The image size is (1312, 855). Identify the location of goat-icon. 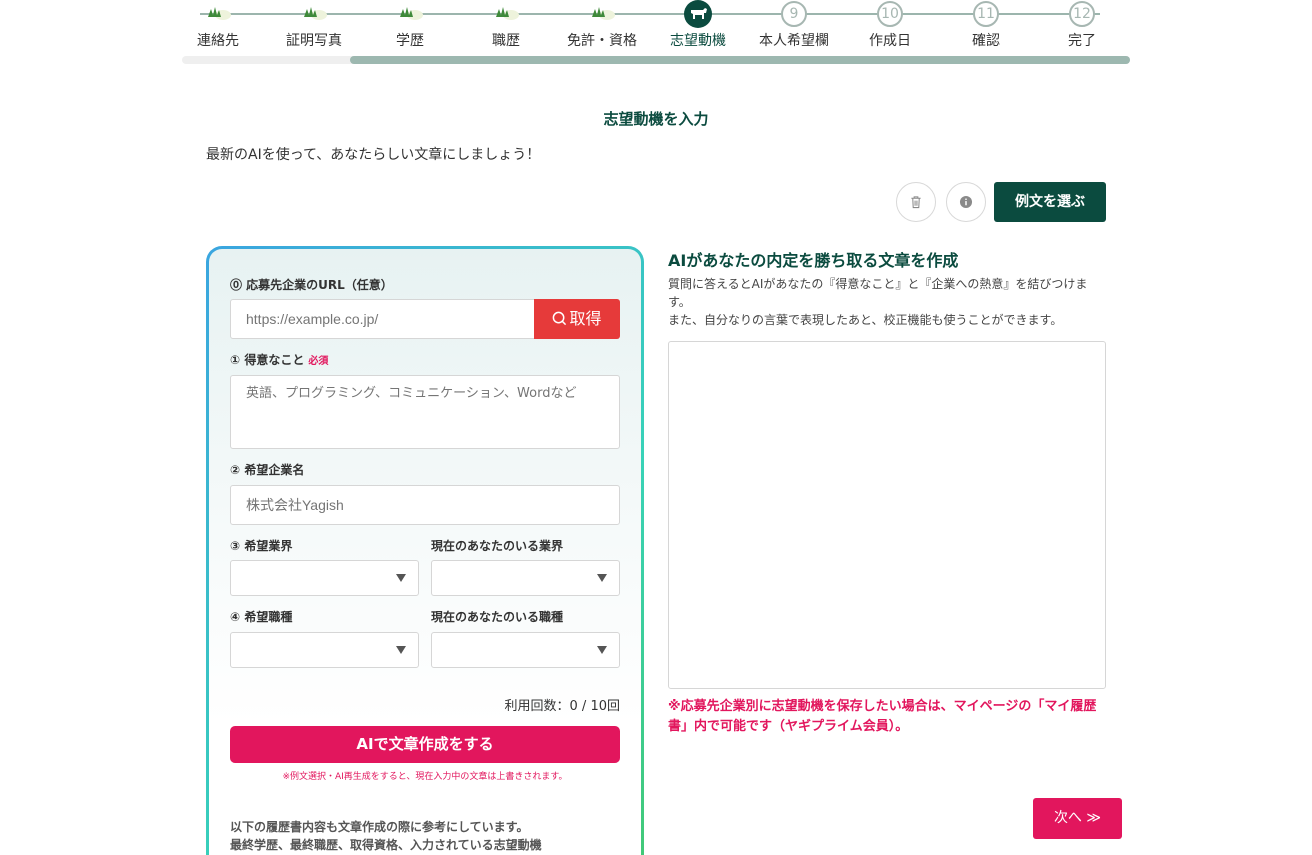
(699, 13).